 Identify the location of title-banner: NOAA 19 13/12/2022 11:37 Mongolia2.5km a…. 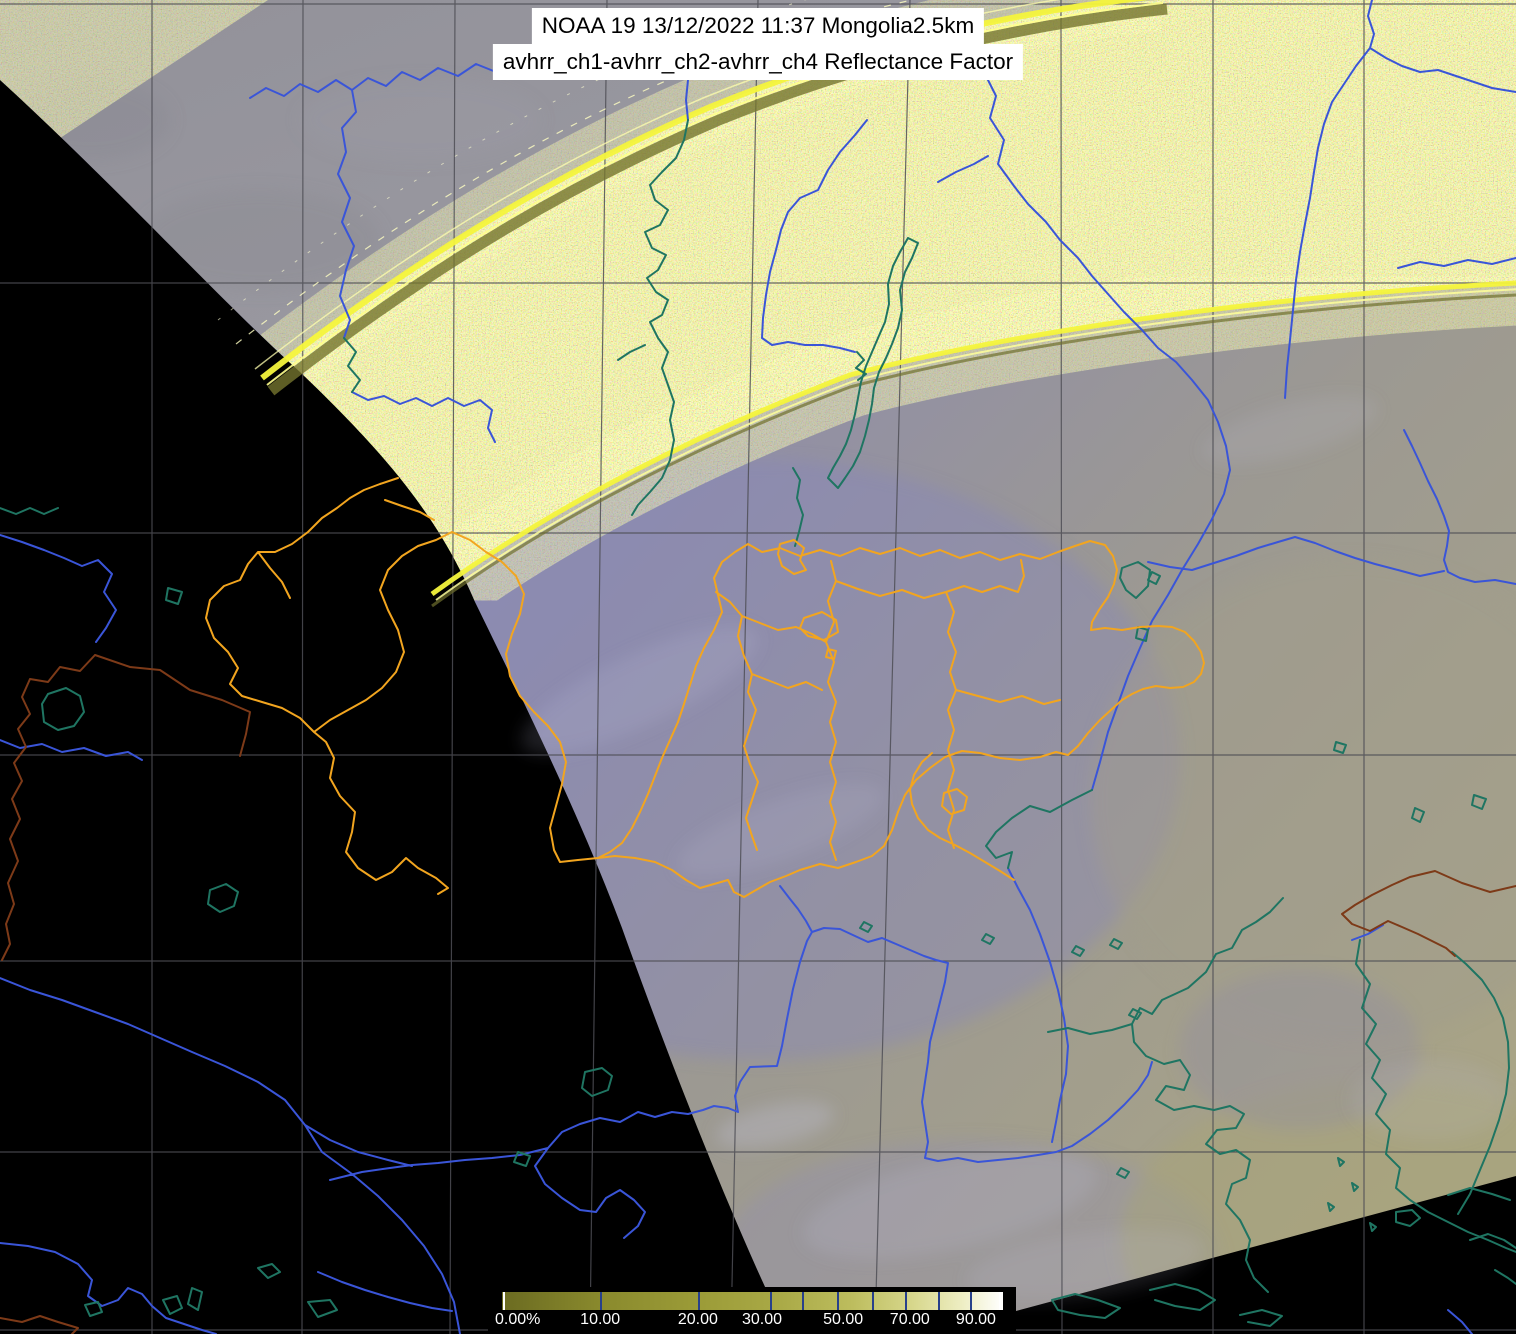
(758, 44).